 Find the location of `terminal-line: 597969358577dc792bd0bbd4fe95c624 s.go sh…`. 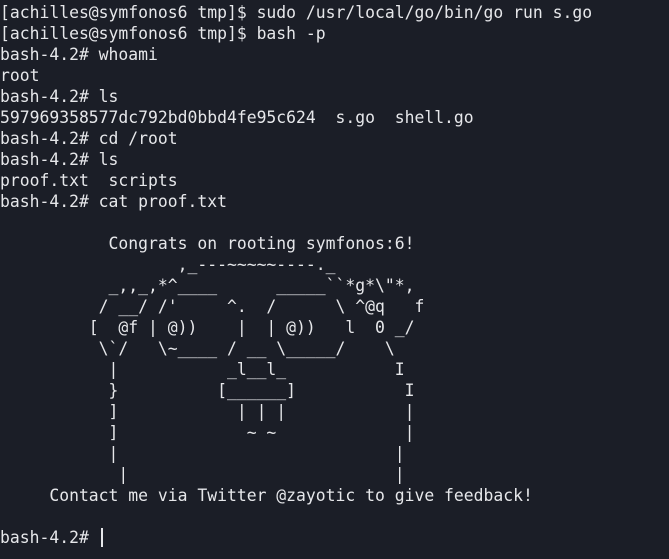

terminal-line: 597969358577dc792bd0bbd4fe95c624 s.go sh… is located at coordinates (237, 117).